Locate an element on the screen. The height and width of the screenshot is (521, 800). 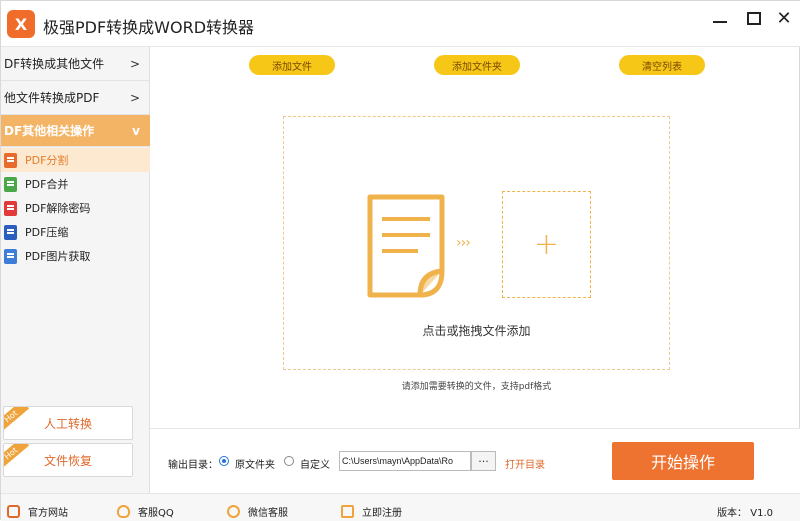
sub-item-pdf-image: PDF图片获取 is located at coordinates (75, 256).